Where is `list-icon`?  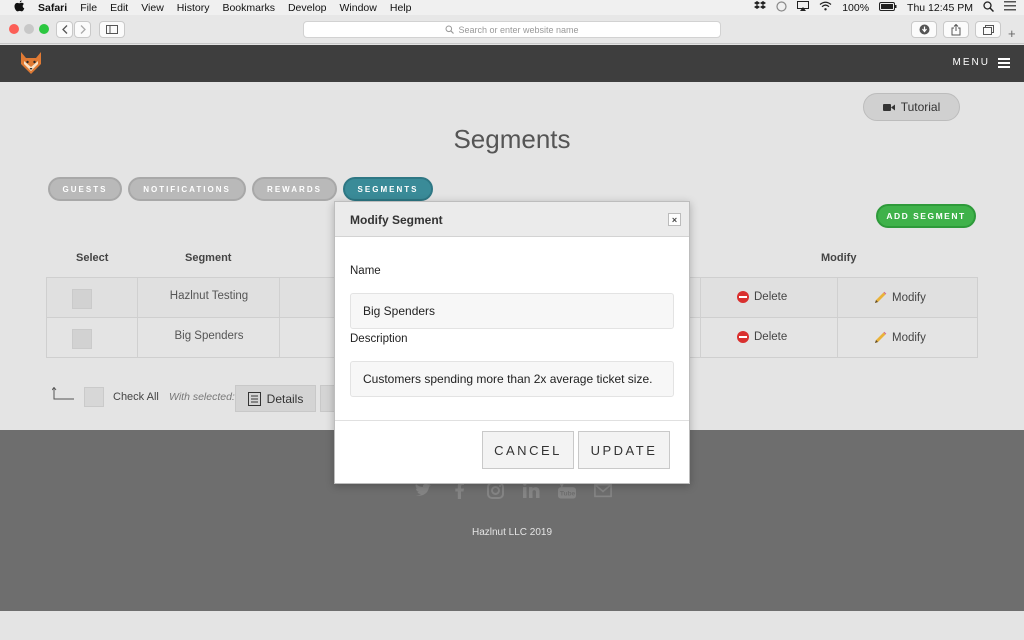 list-icon is located at coordinates (254, 398).